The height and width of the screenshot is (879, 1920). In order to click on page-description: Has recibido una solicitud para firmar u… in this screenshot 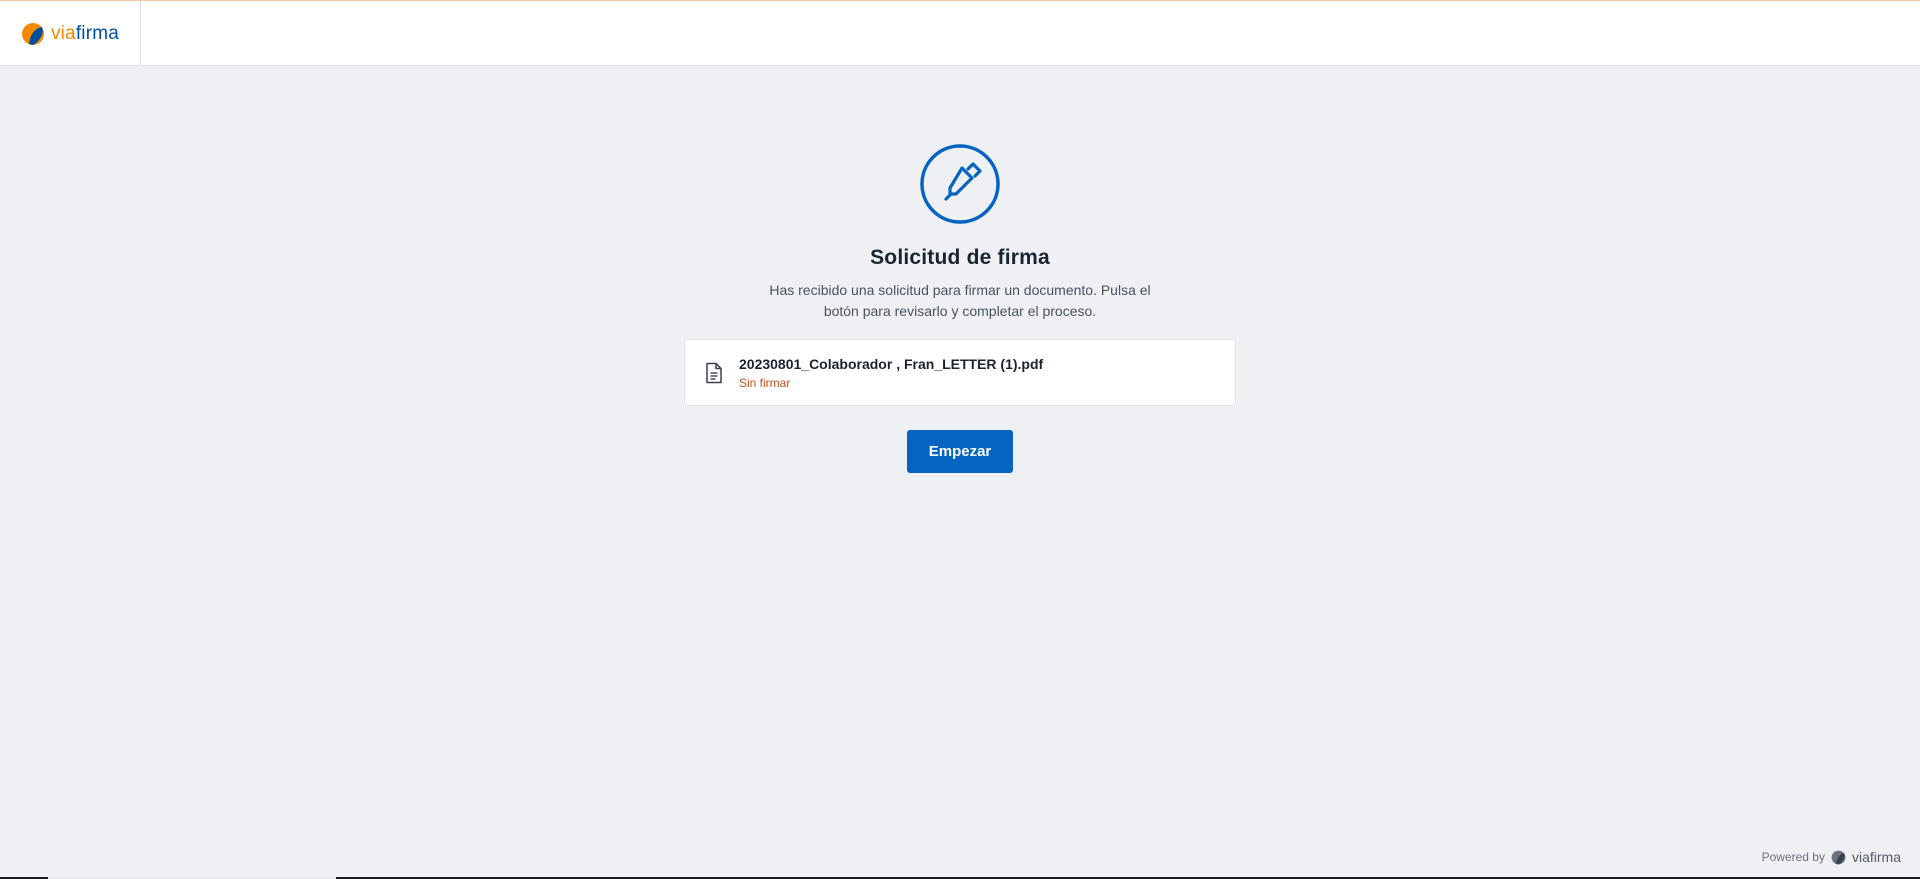, I will do `click(960, 300)`.